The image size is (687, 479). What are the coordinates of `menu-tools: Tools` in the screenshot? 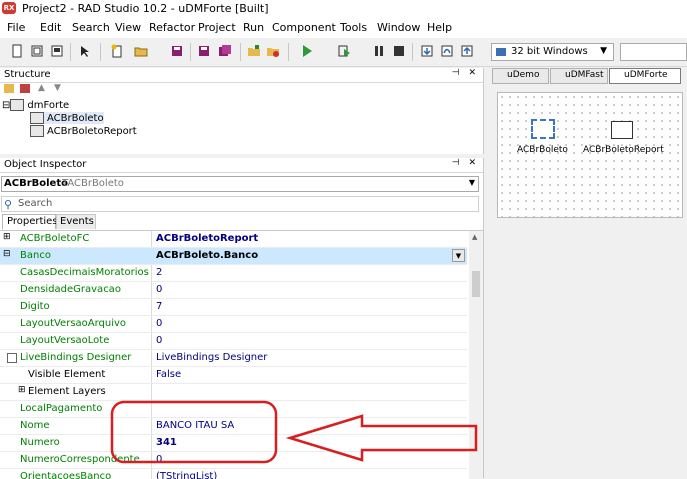 It's located at (353, 27).